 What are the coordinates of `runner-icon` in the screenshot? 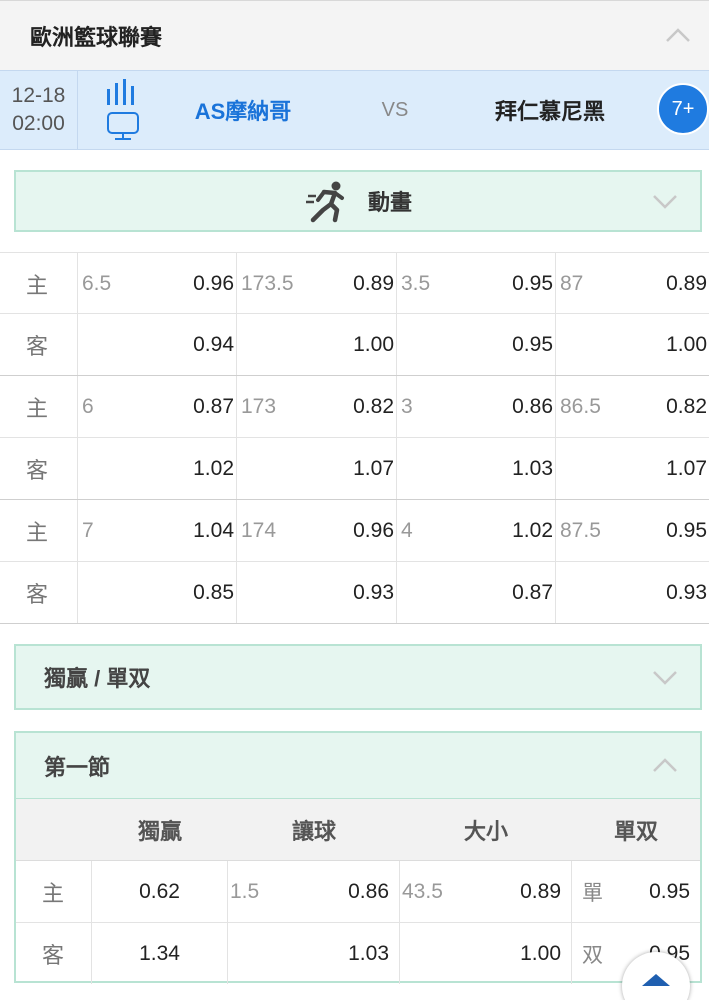 It's located at (325, 202).